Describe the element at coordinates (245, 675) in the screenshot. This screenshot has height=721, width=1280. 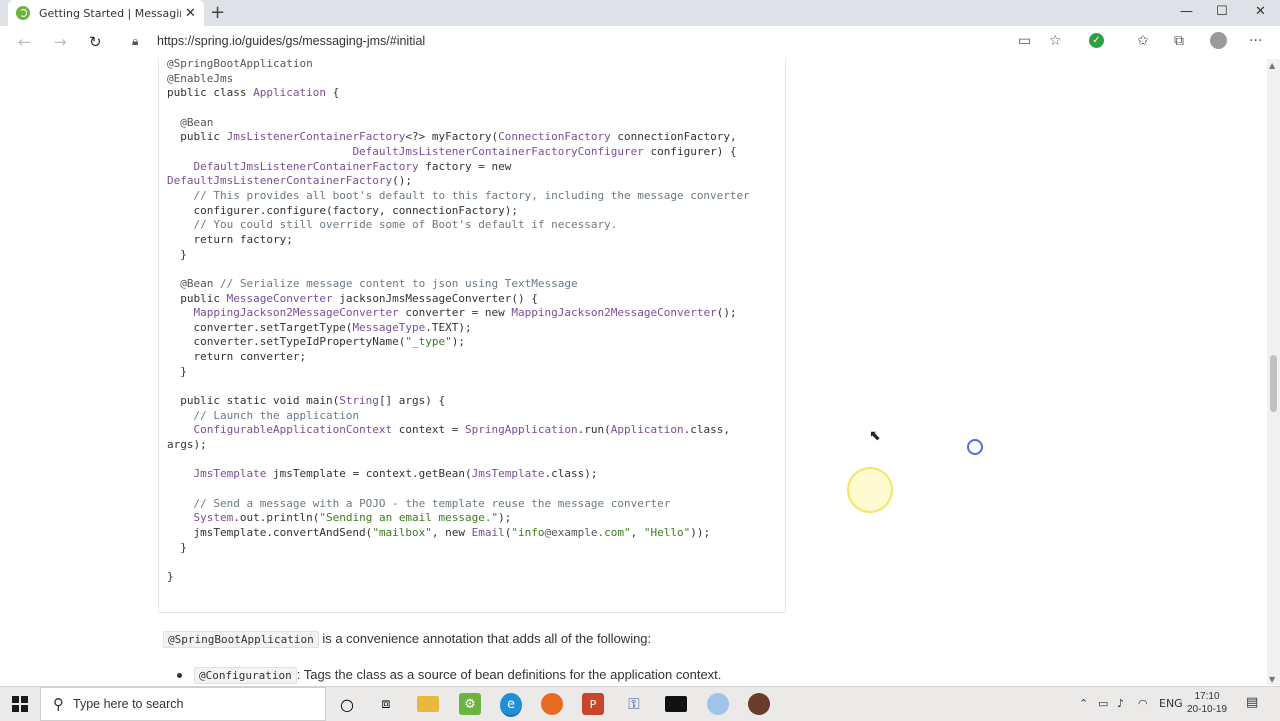
I see `inline-code: @Configuration` at that location.